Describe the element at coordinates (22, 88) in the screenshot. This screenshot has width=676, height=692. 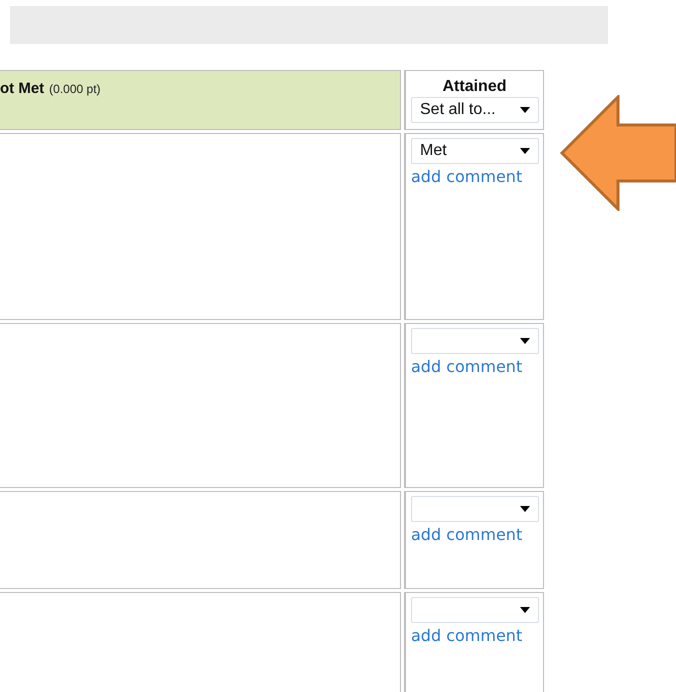
I see `criterion-title: ot Met` at that location.